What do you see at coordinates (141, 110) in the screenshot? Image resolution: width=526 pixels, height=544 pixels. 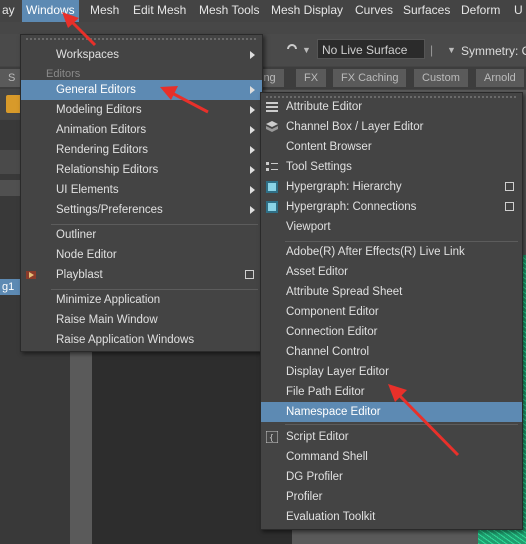 I see `menu-item-modeling-editors: Modeling Editors` at bounding box center [141, 110].